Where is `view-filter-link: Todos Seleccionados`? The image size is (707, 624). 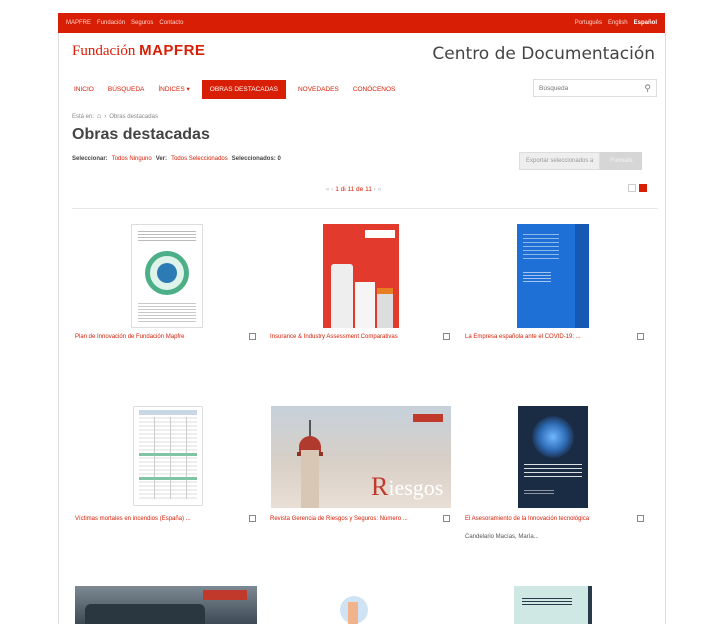
view-filter-link: Todos Seleccionados is located at coordinates (199, 159).